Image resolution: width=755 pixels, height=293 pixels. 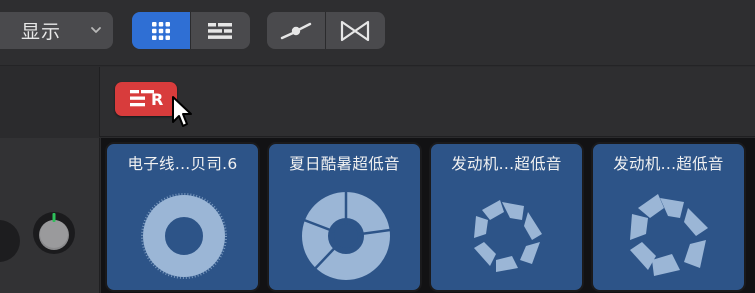 I want to click on show-menu-label: 显示, so click(x=41, y=32).